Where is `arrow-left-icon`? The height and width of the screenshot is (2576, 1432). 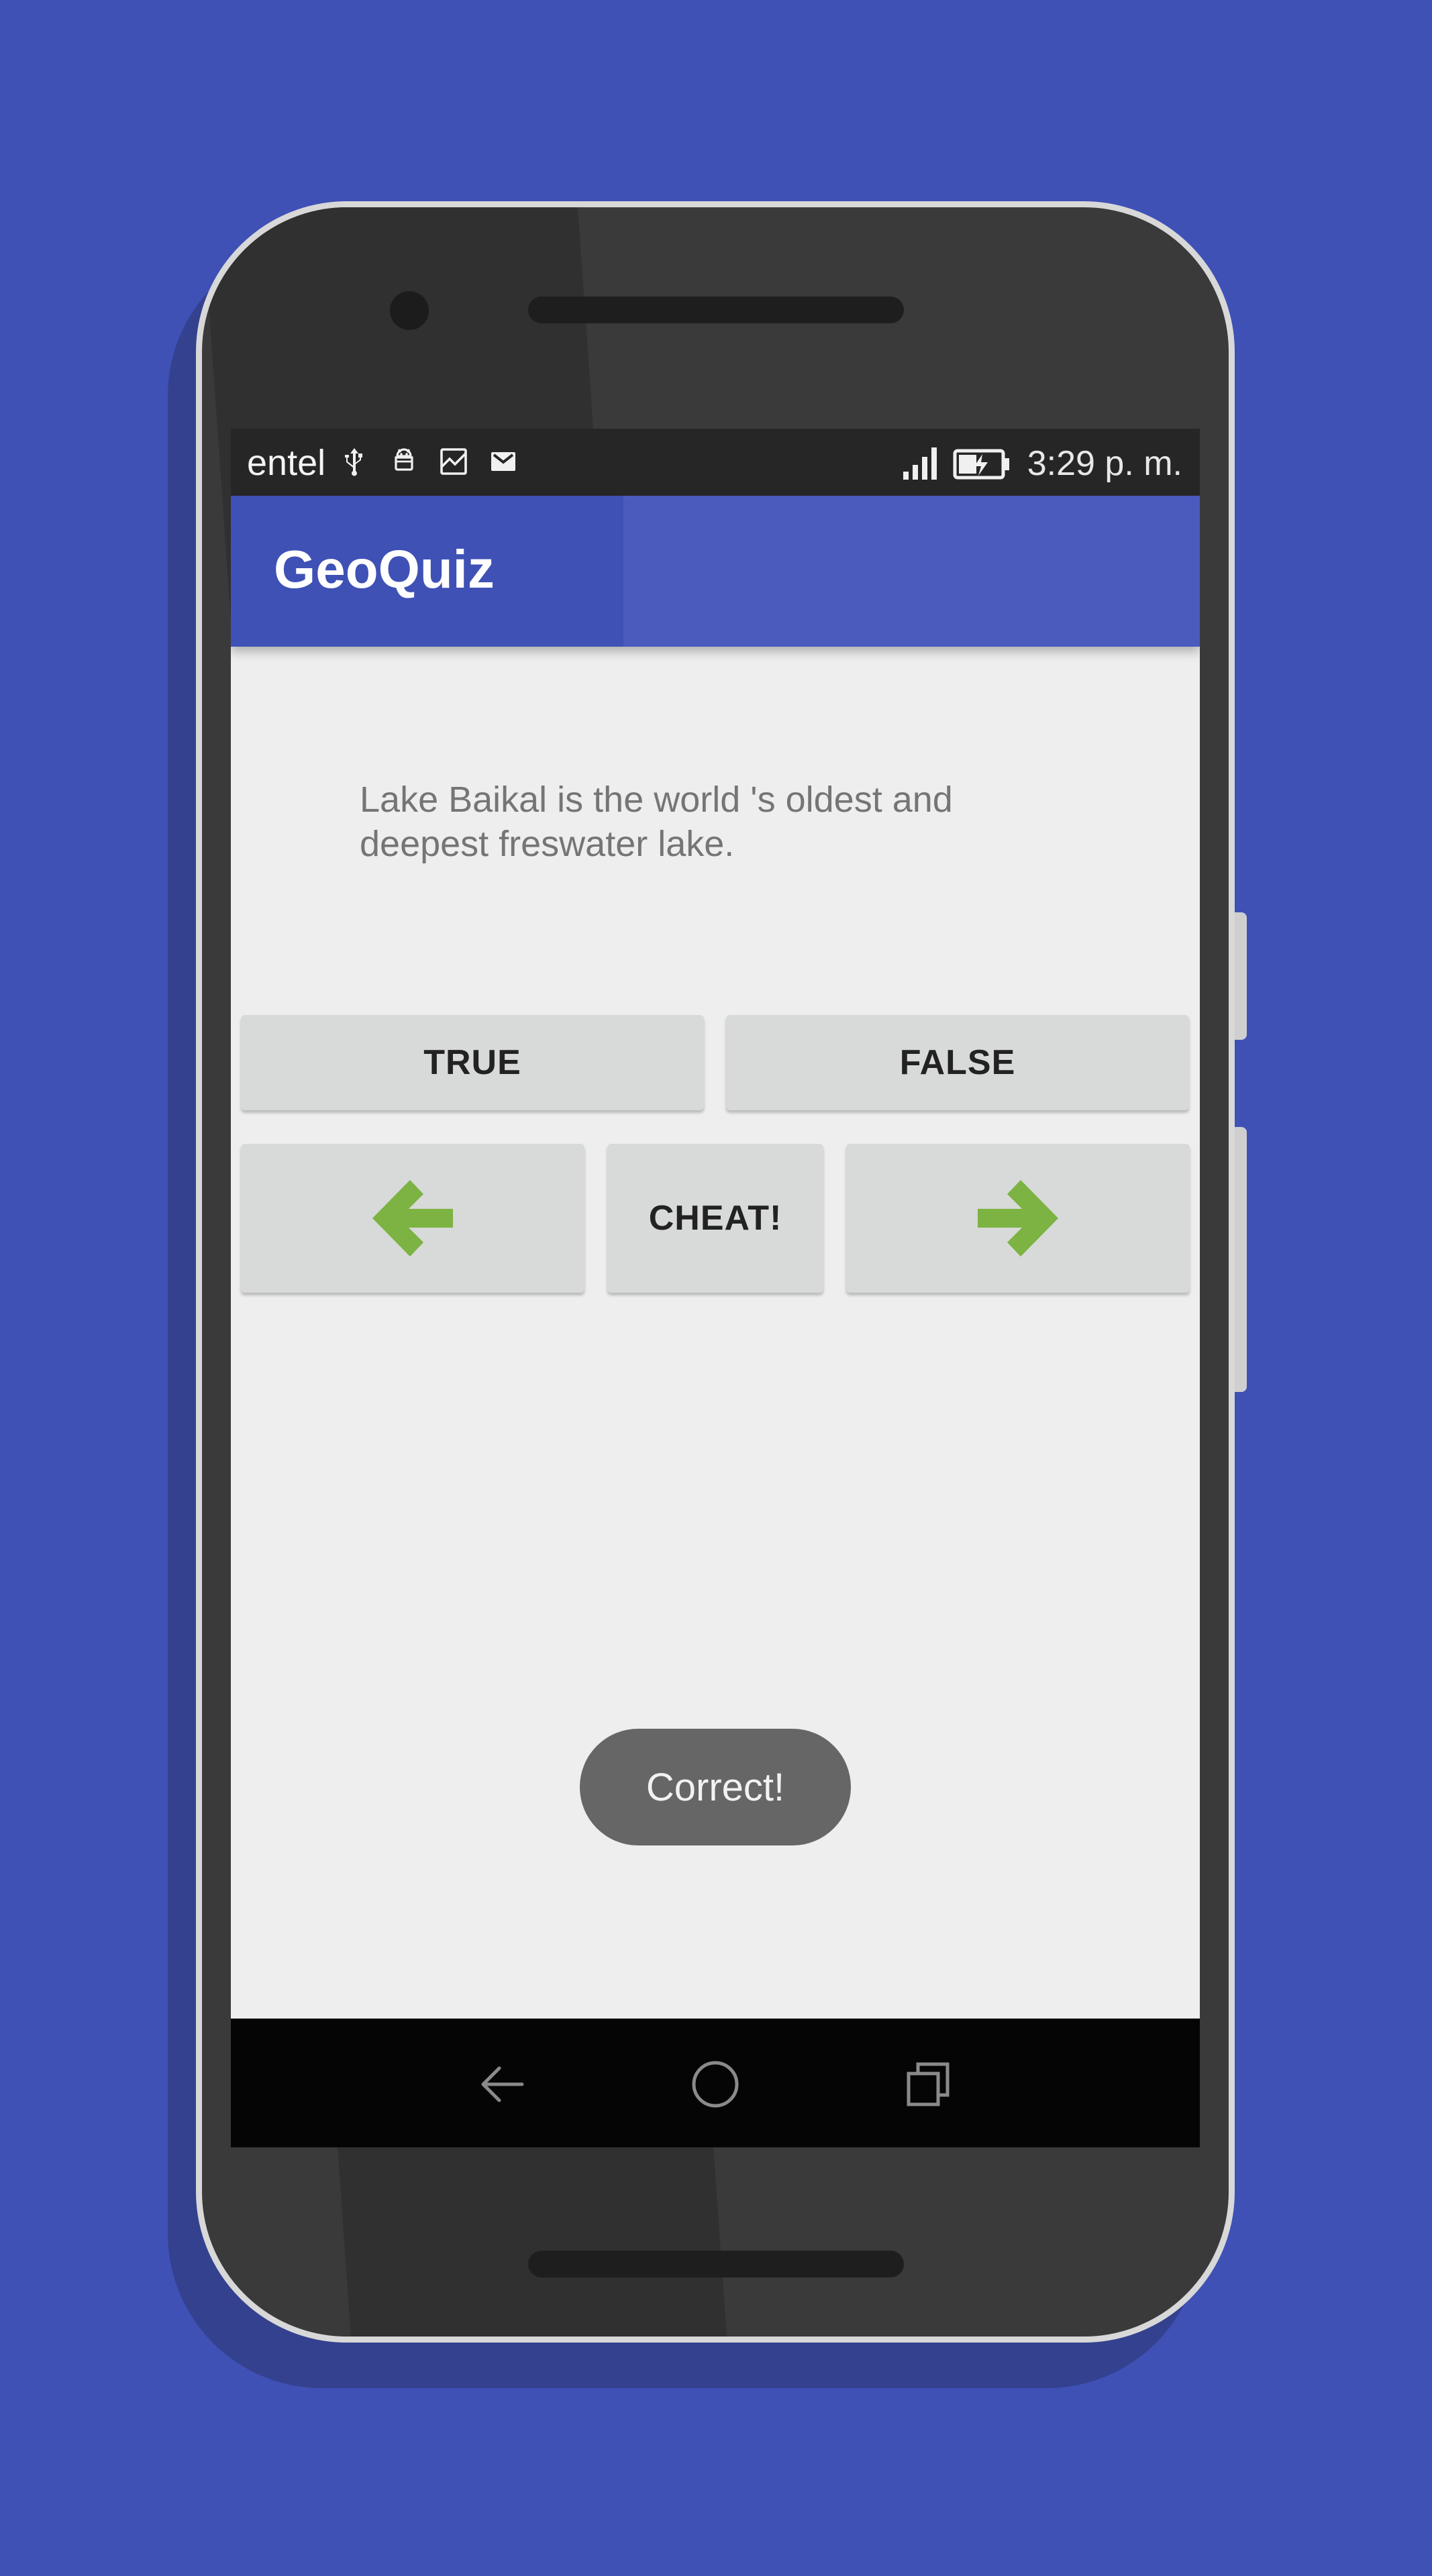
arrow-left-icon is located at coordinates (412, 1218).